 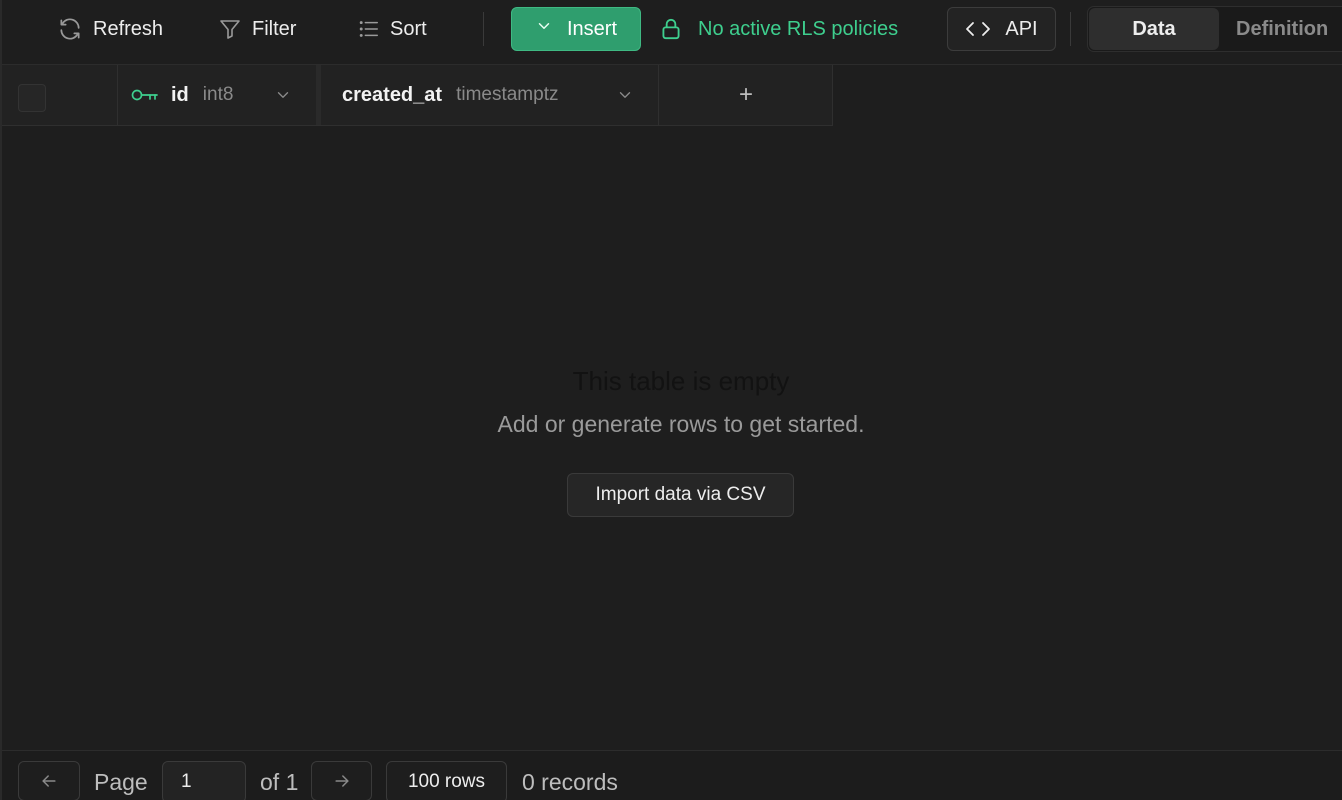 What do you see at coordinates (128, 28) in the screenshot?
I see `refresh-label: Refresh` at bounding box center [128, 28].